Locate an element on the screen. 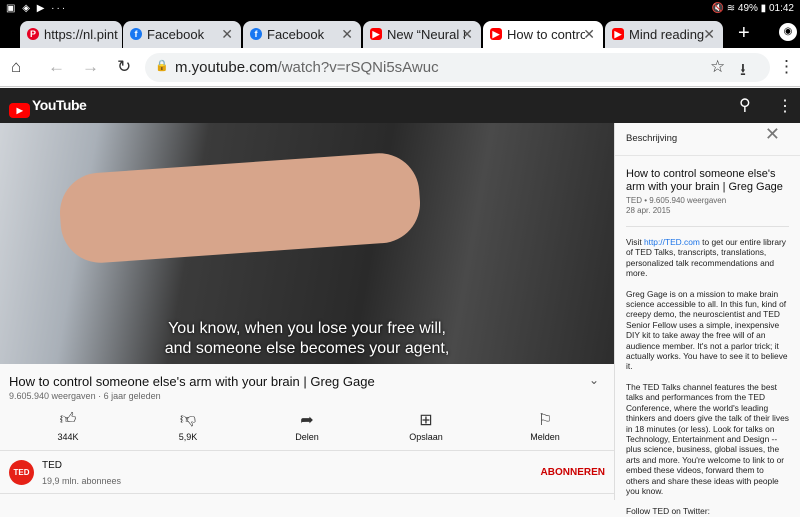 This screenshot has height=517, width=800. menu-icon: ⋮ is located at coordinates (786, 67).